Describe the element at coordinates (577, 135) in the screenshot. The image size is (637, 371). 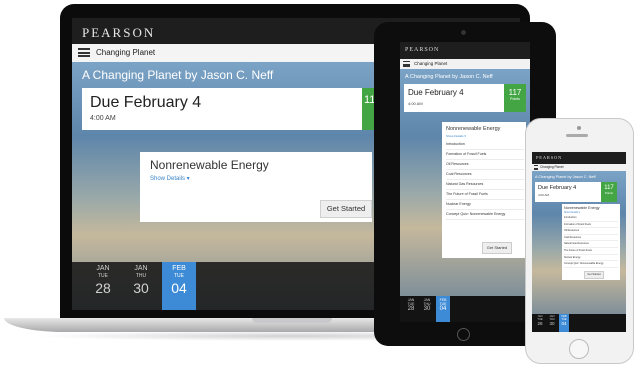
I see `phone-speaker` at that location.